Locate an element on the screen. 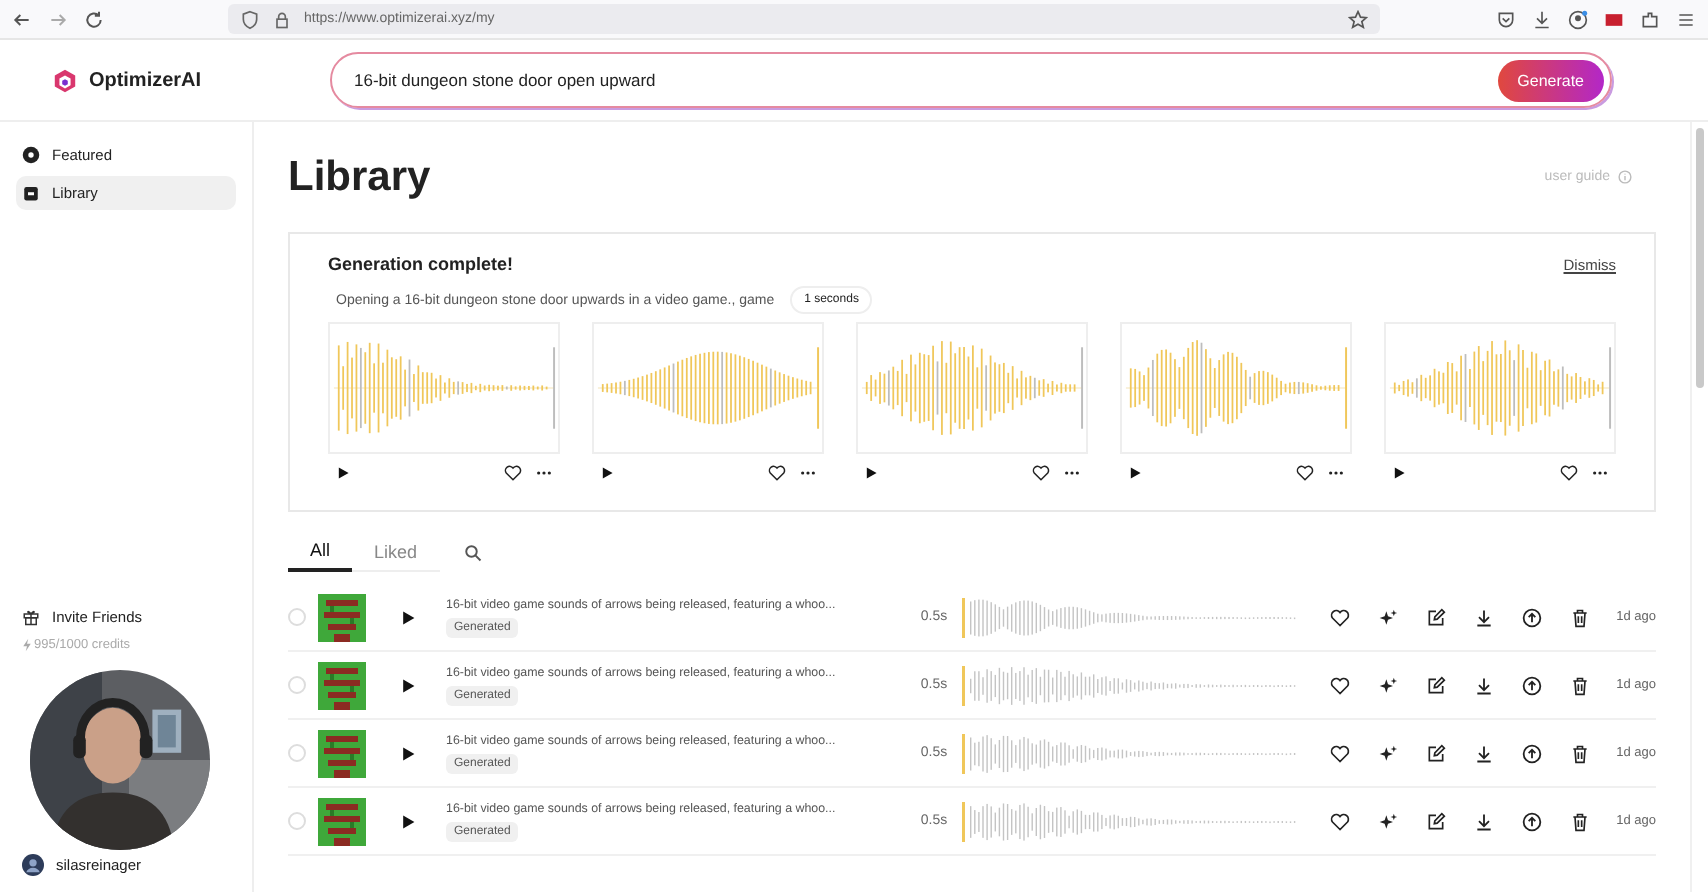 The width and height of the screenshot is (1708, 892). avatar-icon is located at coordinates (33, 865).